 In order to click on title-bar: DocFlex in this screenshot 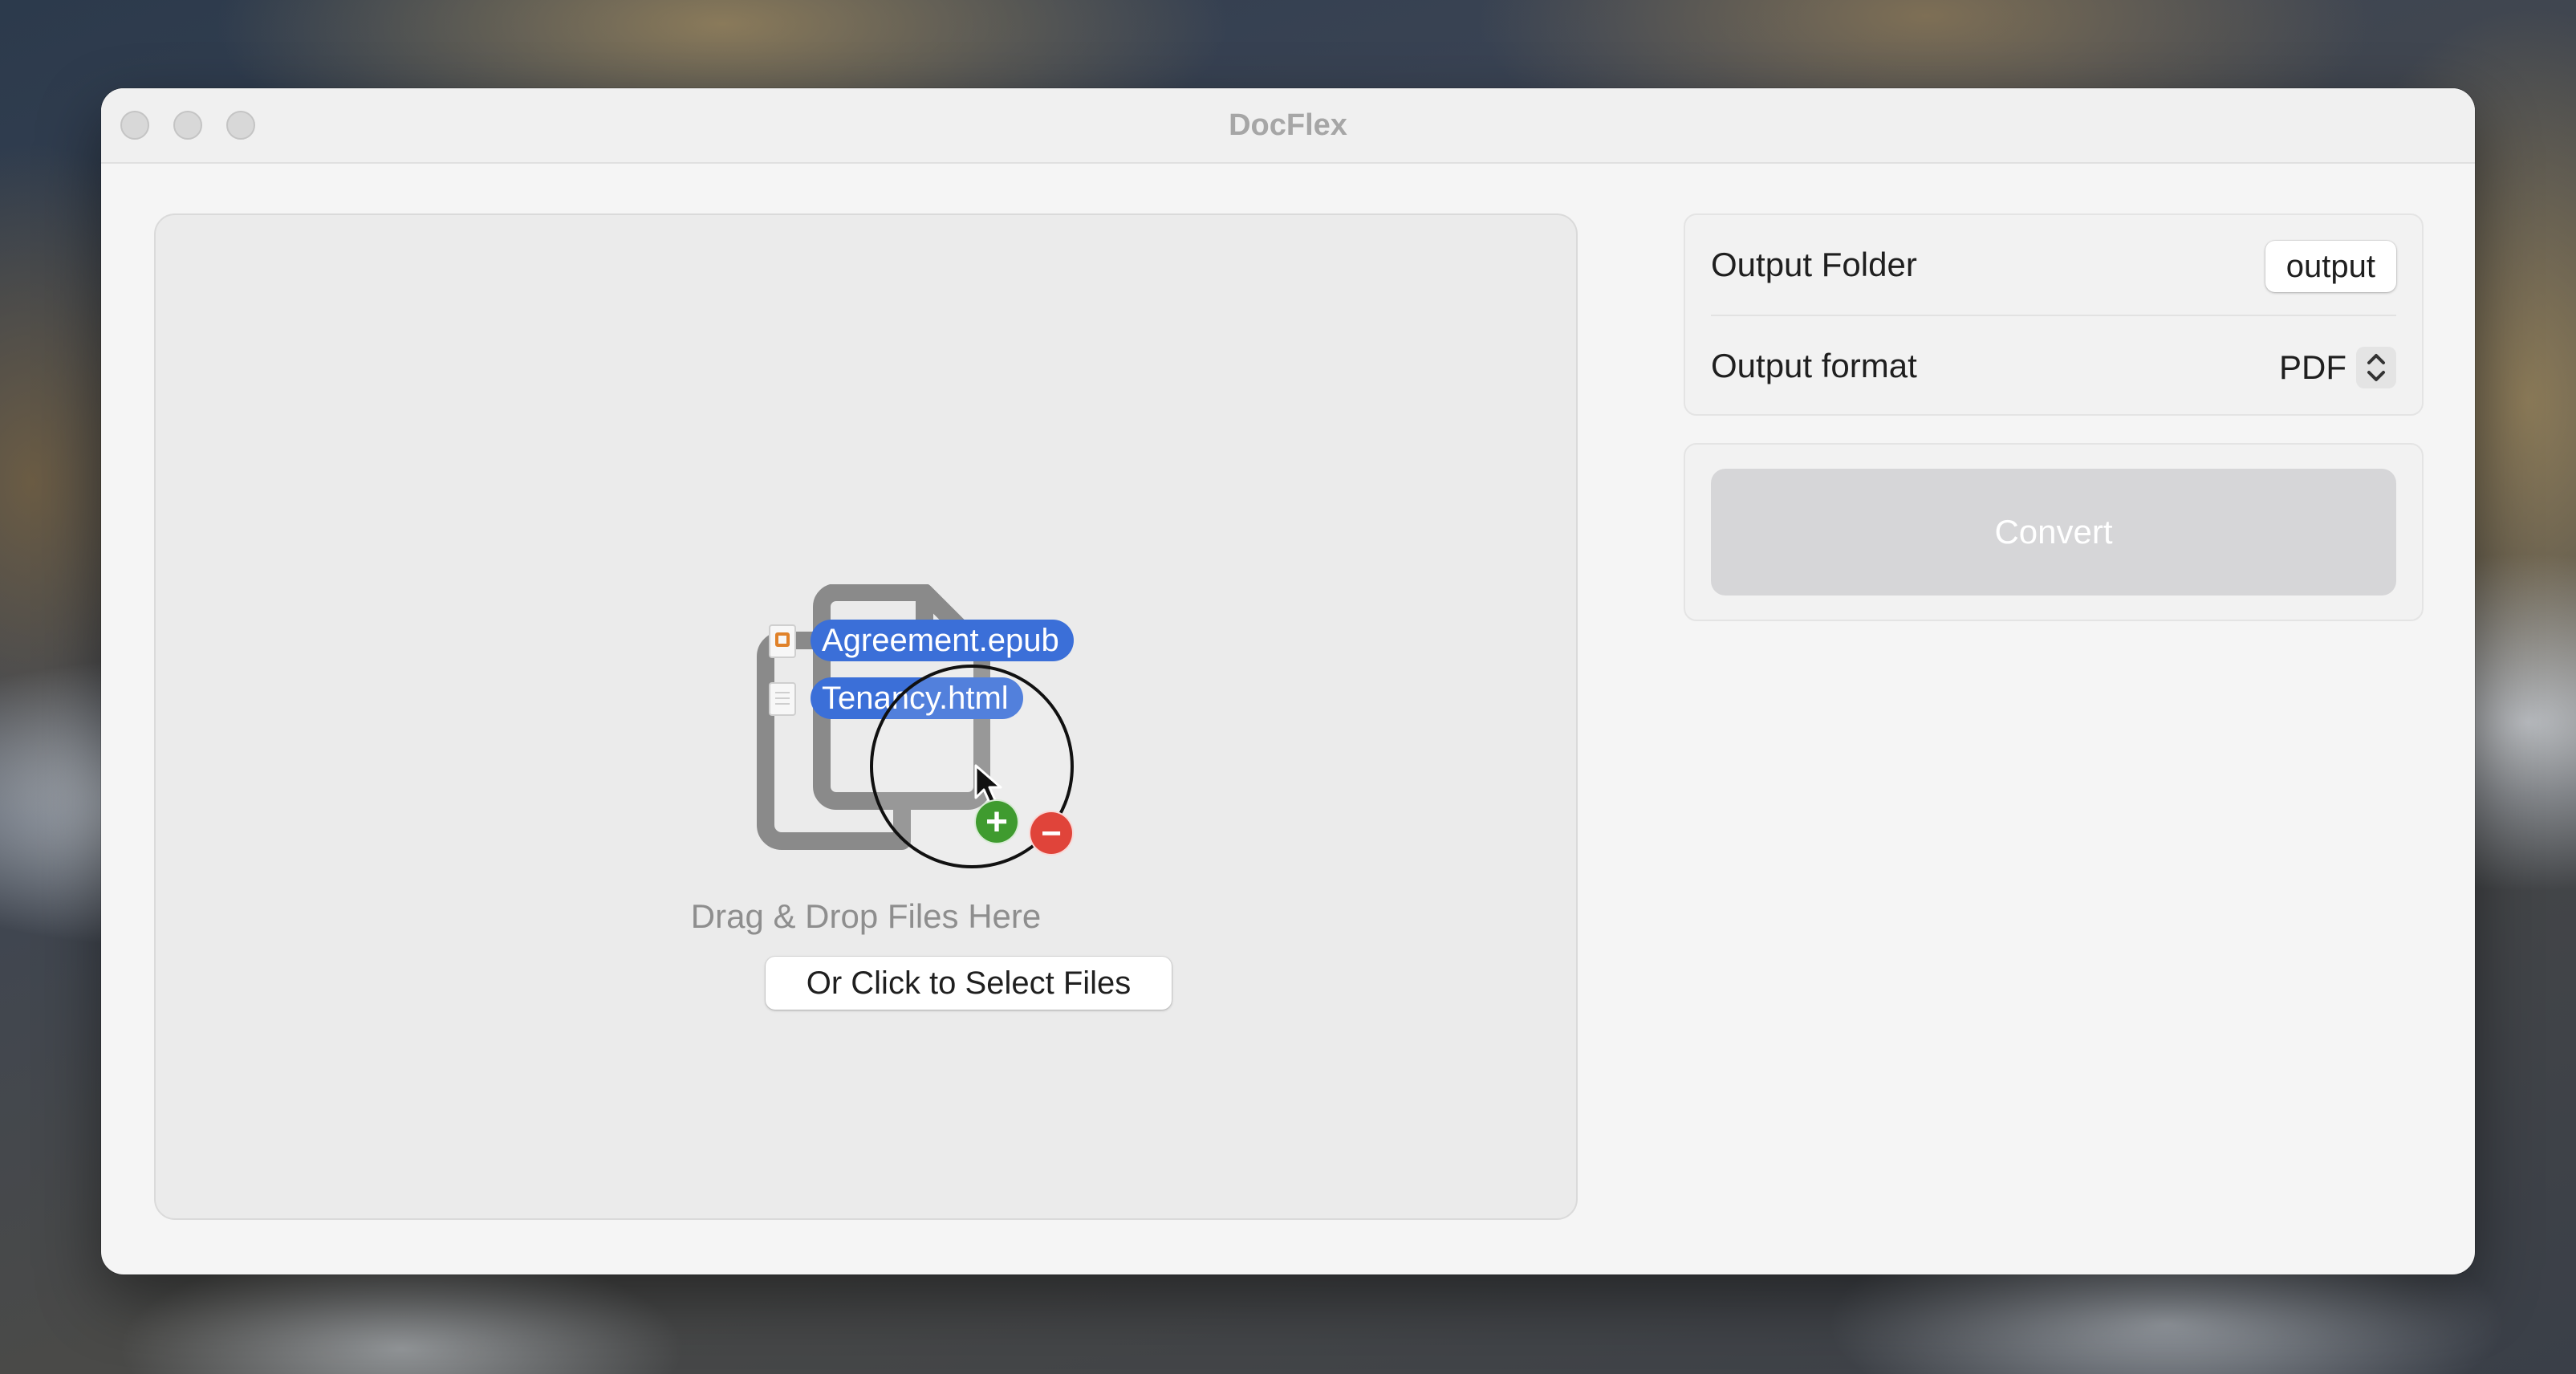, I will do `click(1288, 126)`.